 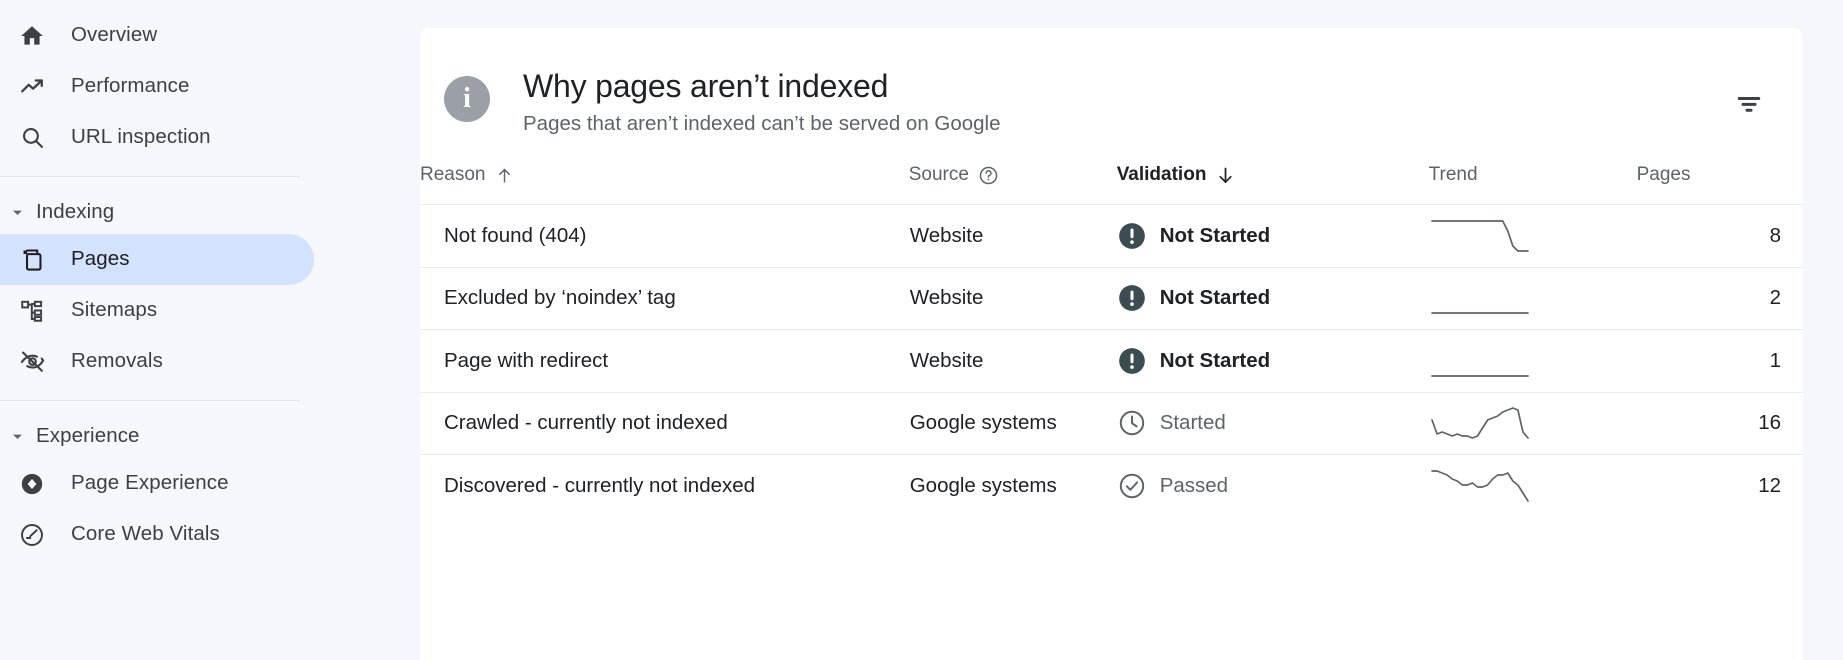 I want to click on help-circle-icon, so click(x=988, y=175).